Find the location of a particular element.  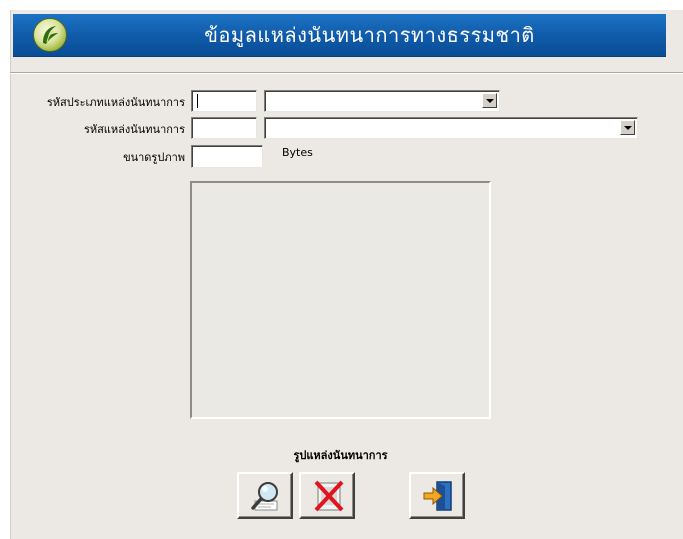

place-code-label: รหัสแหล่งนันทนาการ is located at coordinates (134, 129).